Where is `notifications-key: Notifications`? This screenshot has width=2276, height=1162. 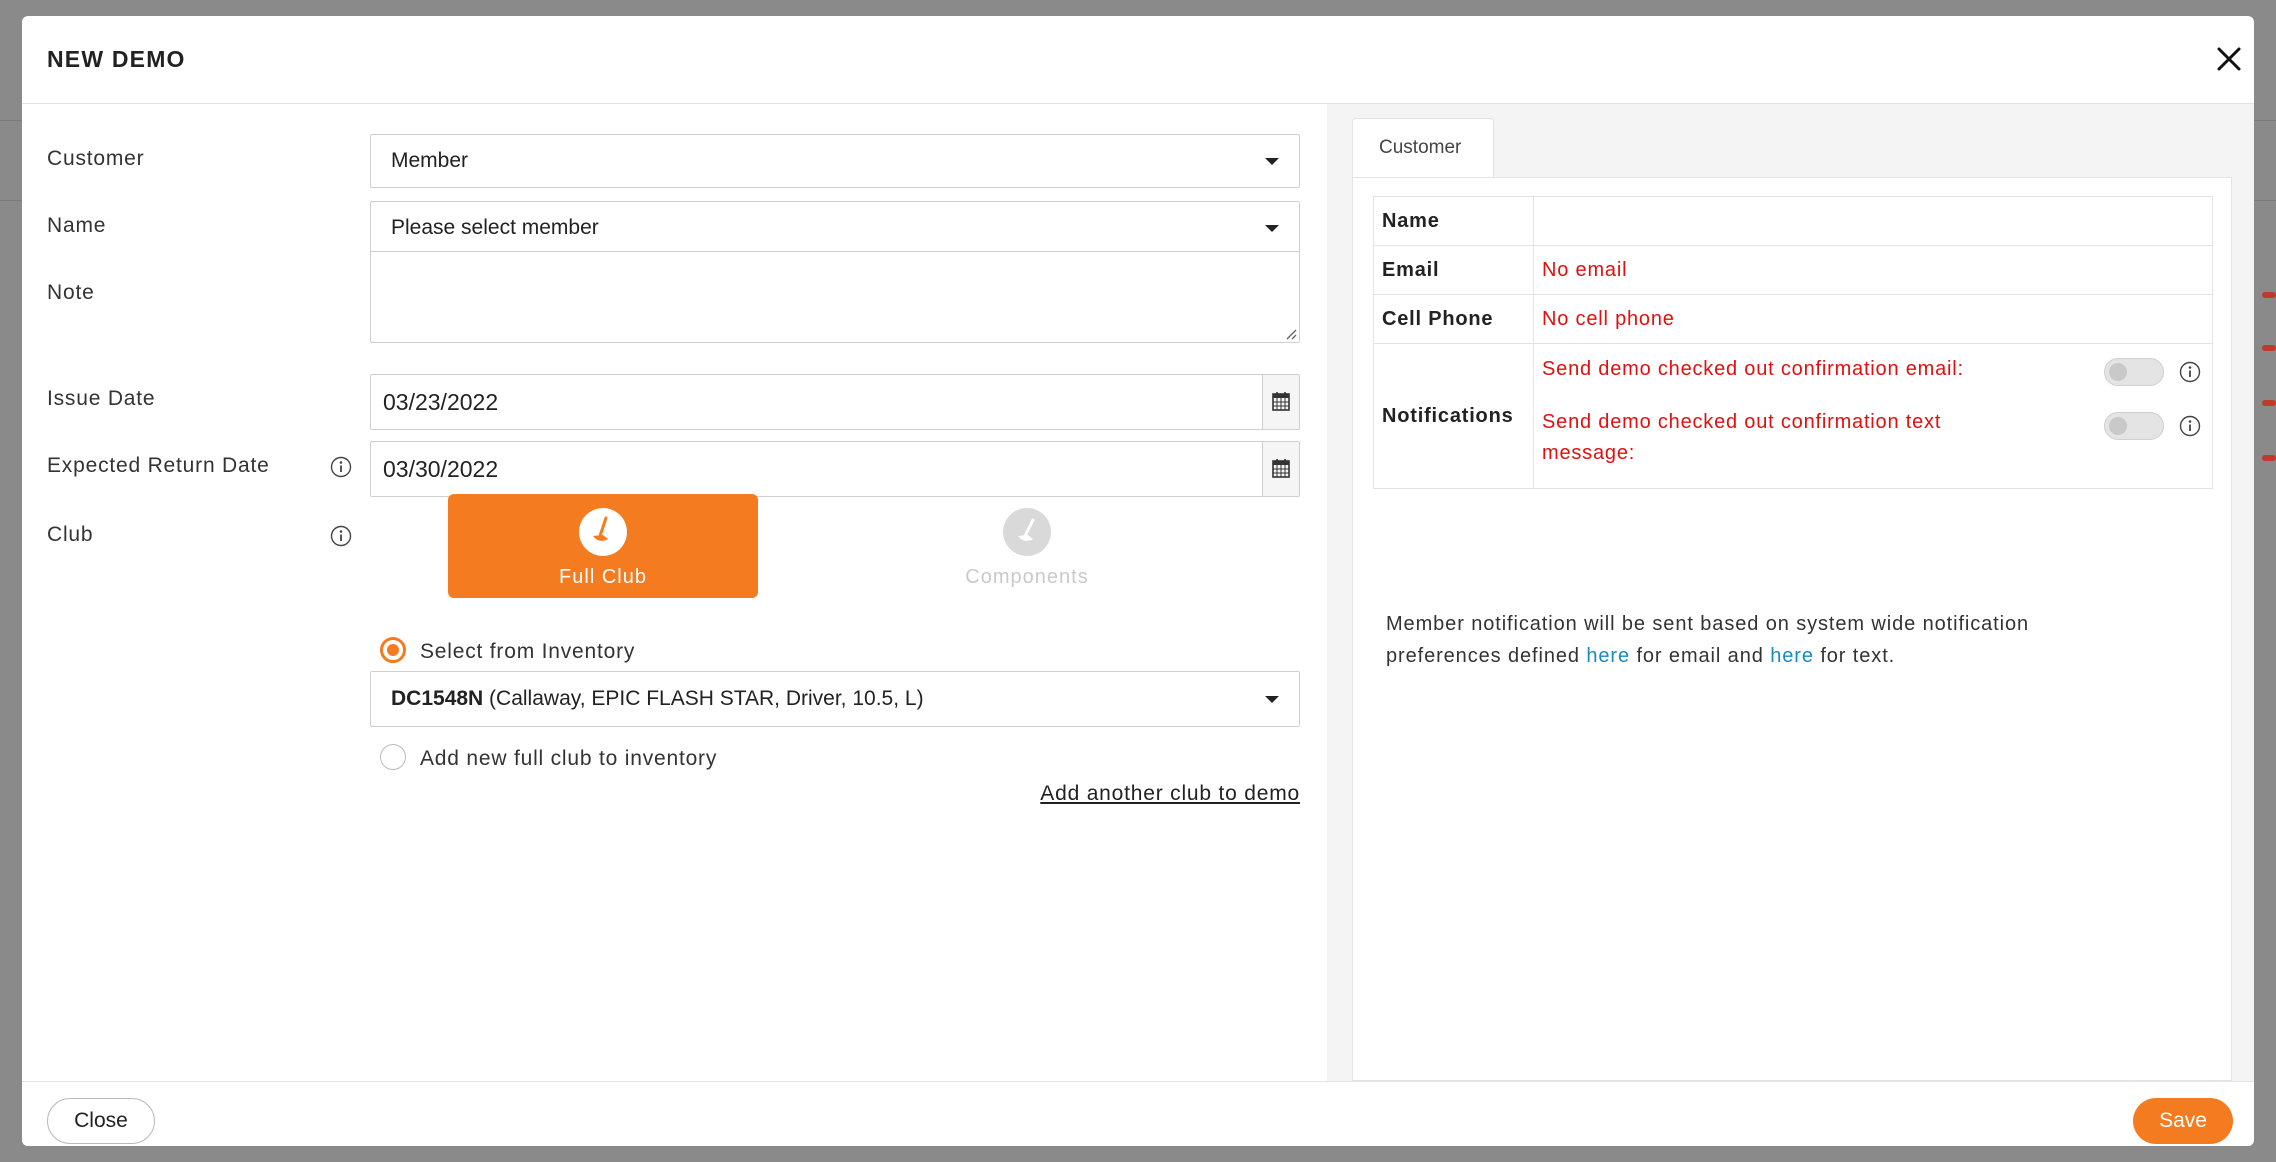
notifications-key: Notifications is located at coordinates (1453, 416).